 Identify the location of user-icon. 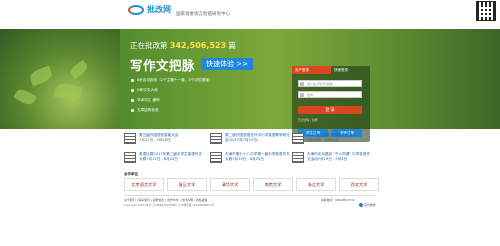
(302, 84).